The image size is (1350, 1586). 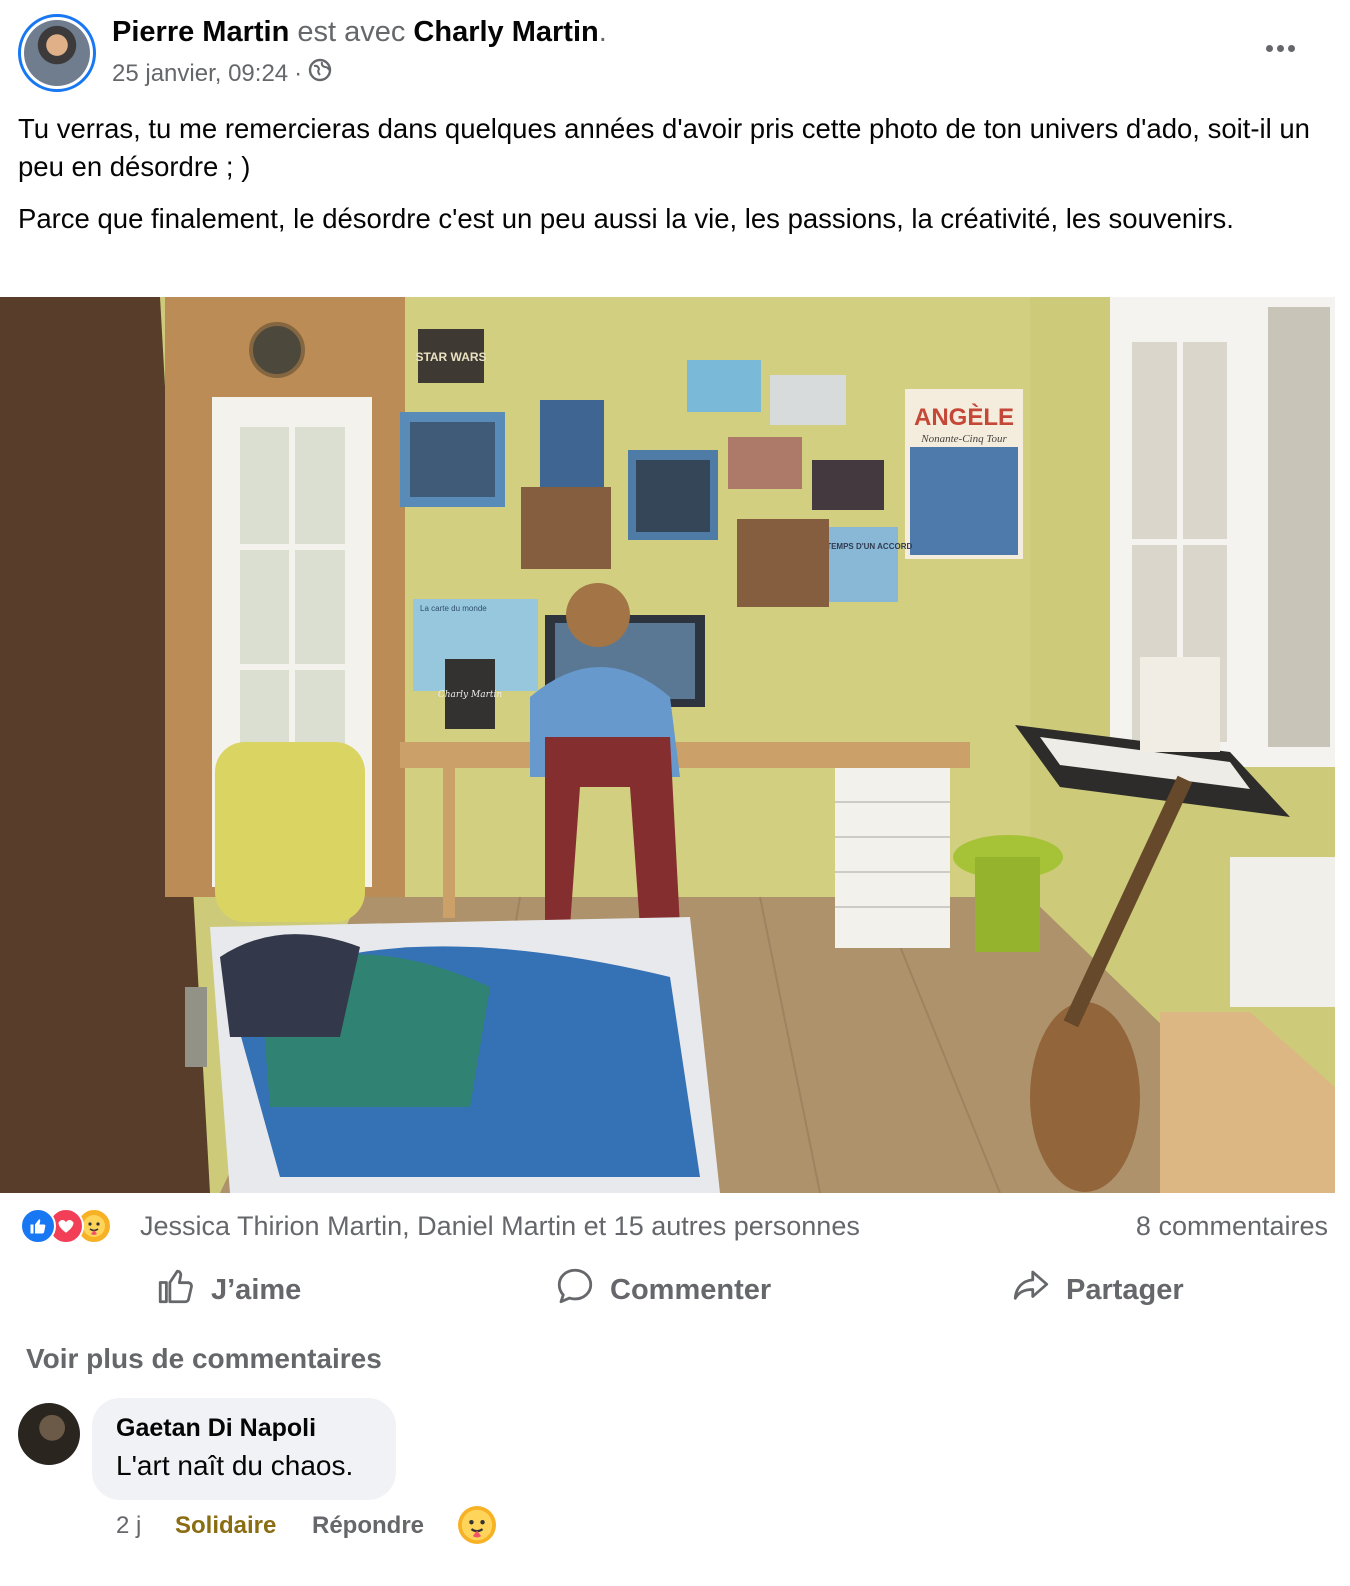 What do you see at coordinates (225, 1526) in the screenshot?
I see `comment-reaction-button: Solidaire` at bounding box center [225, 1526].